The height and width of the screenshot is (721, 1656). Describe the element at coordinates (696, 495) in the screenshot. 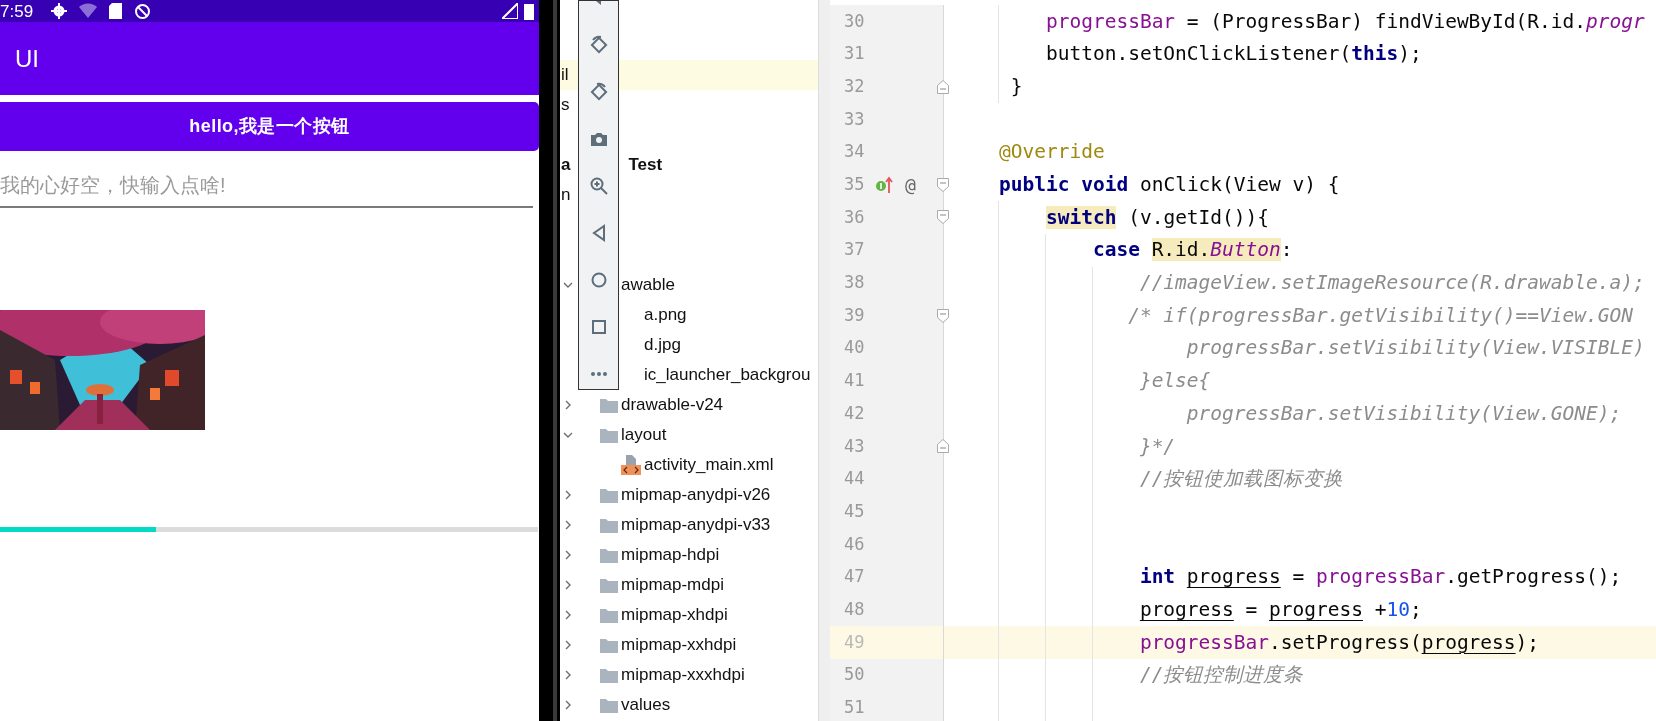

I see `folder-name: mipmap-anydpi-v26` at that location.